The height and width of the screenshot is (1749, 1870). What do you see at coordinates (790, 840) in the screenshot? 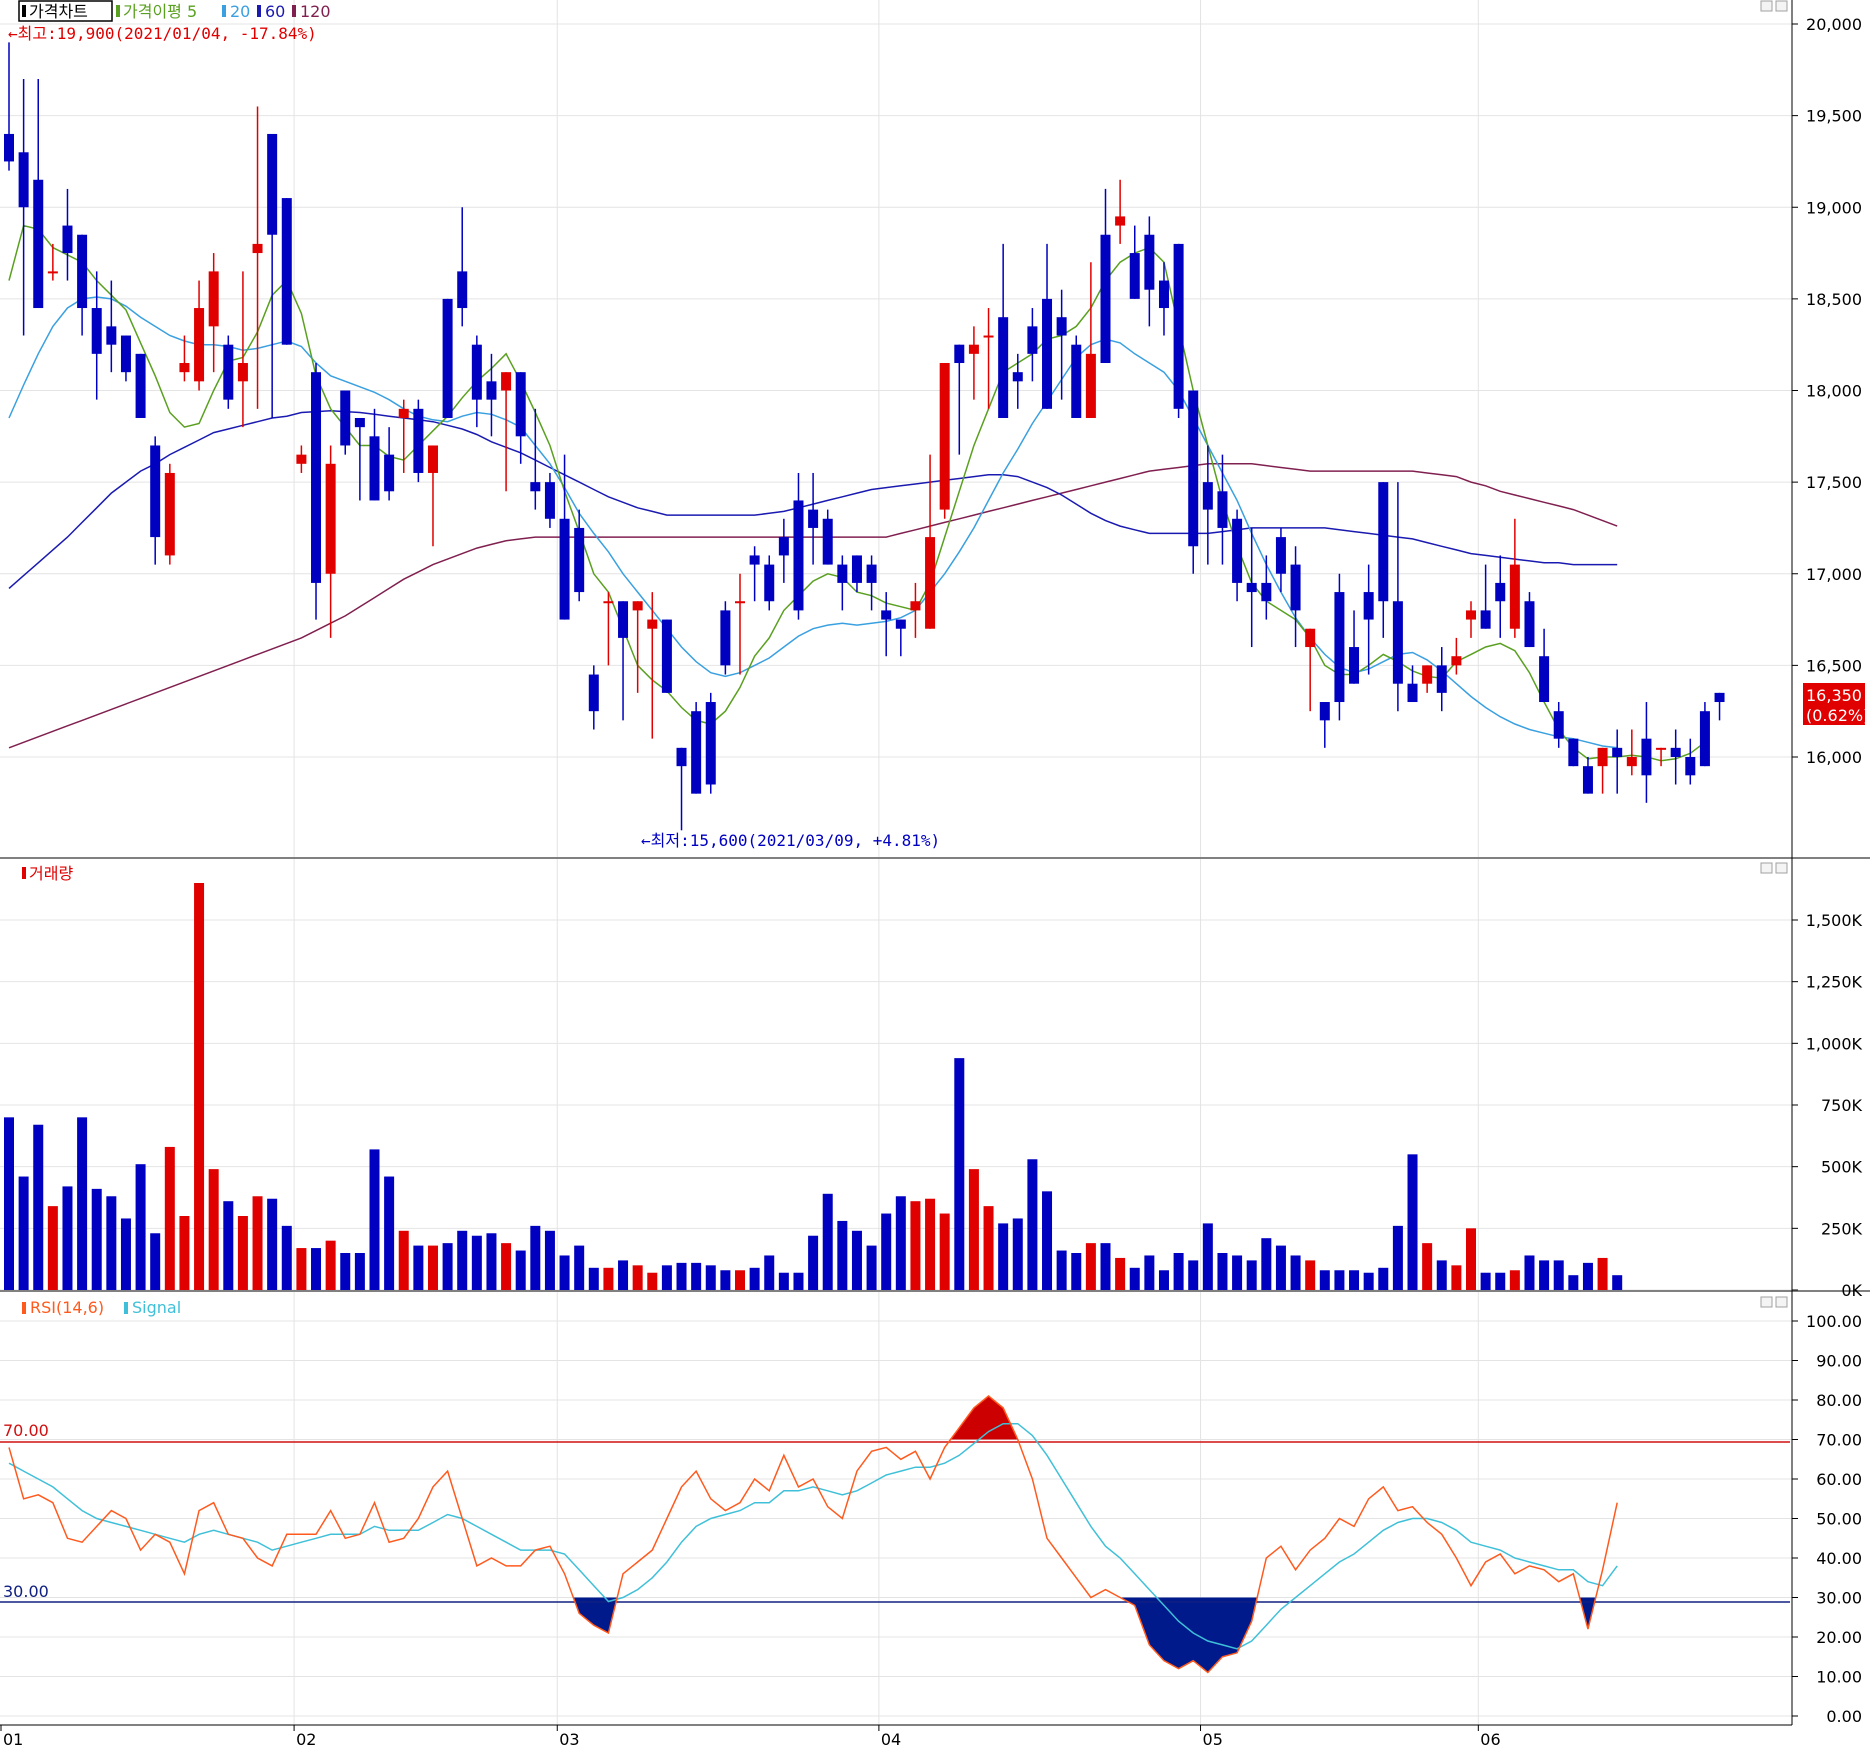
I see `low-price-annotation: ←최저:15,600(2021/03/09, +4.81%)` at bounding box center [790, 840].